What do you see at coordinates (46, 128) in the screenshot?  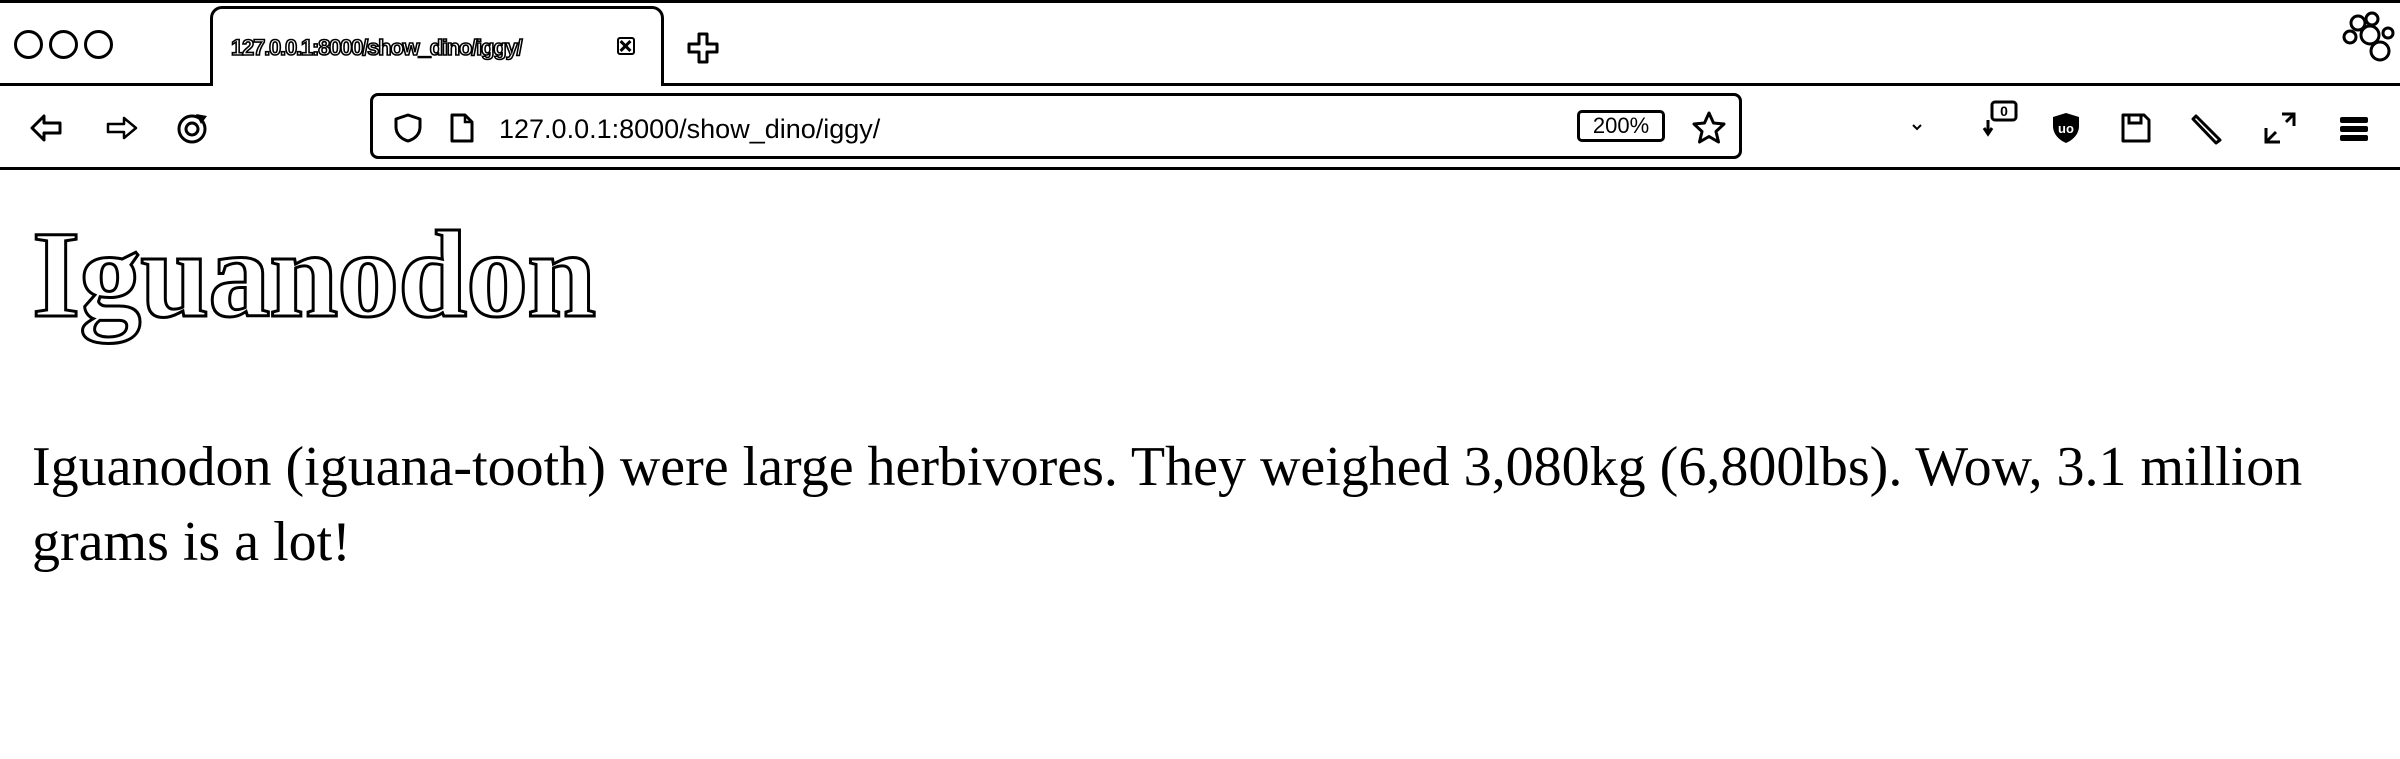 I see `back-arrow-icon` at bounding box center [46, 128].